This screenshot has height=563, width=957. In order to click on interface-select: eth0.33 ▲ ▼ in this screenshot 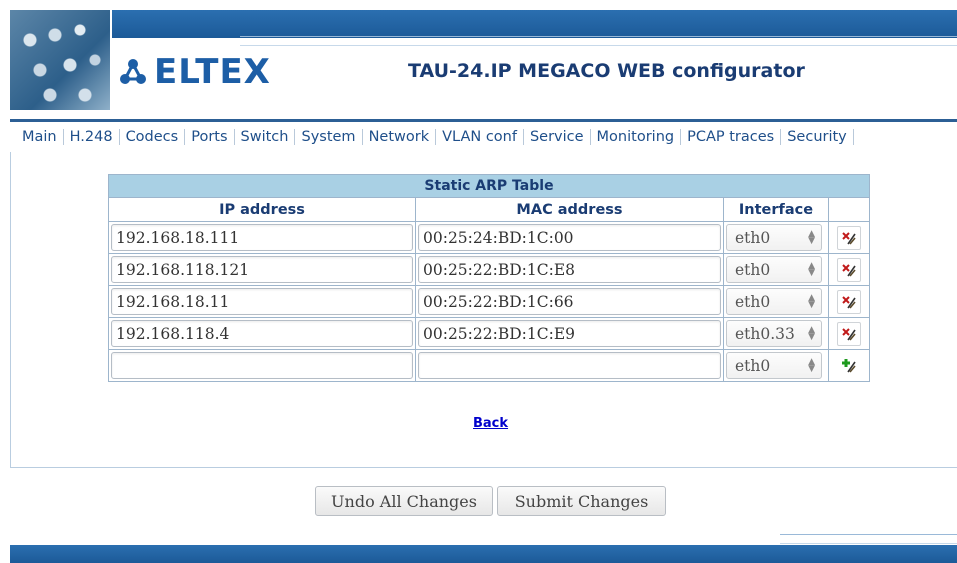, I will do `click(774, 333)`.